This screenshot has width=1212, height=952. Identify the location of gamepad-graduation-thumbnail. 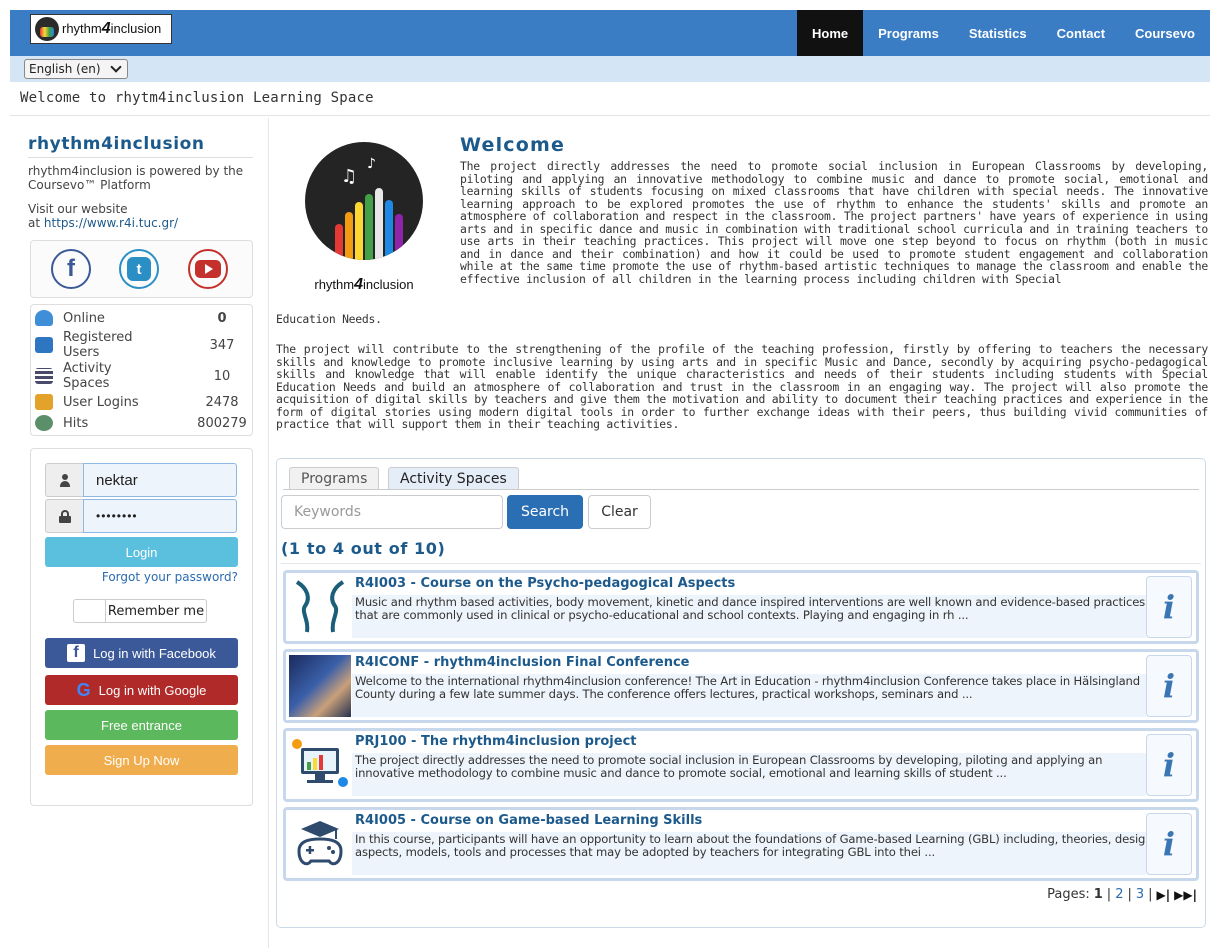
(320, 844).